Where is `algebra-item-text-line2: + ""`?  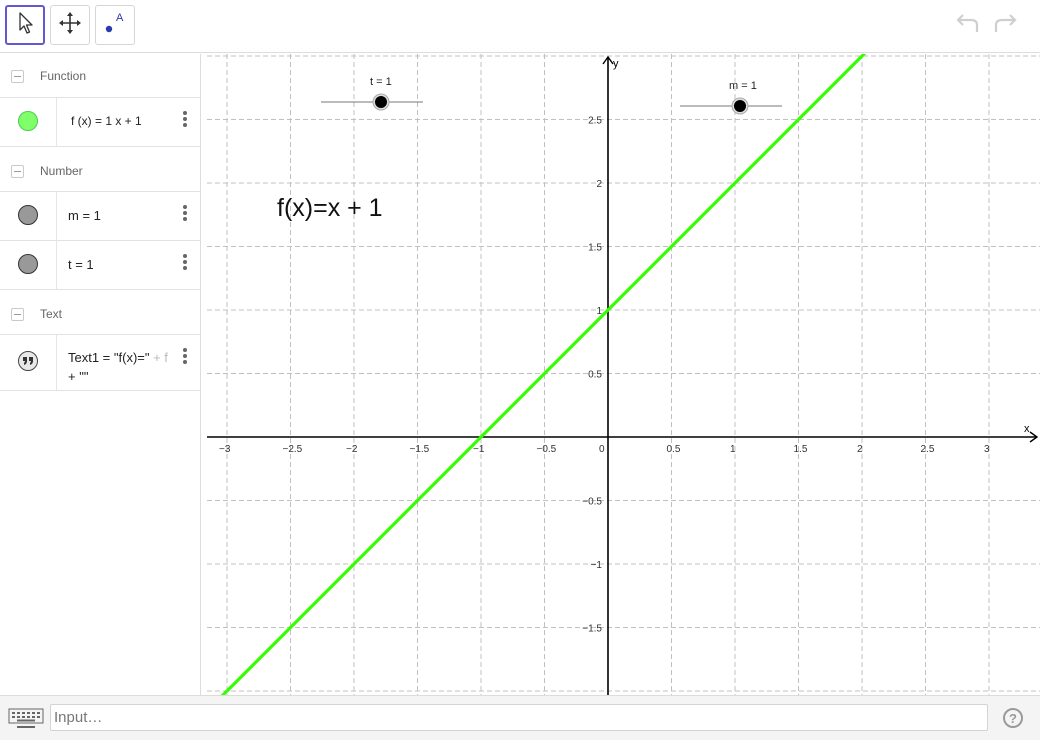 algebra-item-text-line2: + "" is located at coordinates (78, 376).